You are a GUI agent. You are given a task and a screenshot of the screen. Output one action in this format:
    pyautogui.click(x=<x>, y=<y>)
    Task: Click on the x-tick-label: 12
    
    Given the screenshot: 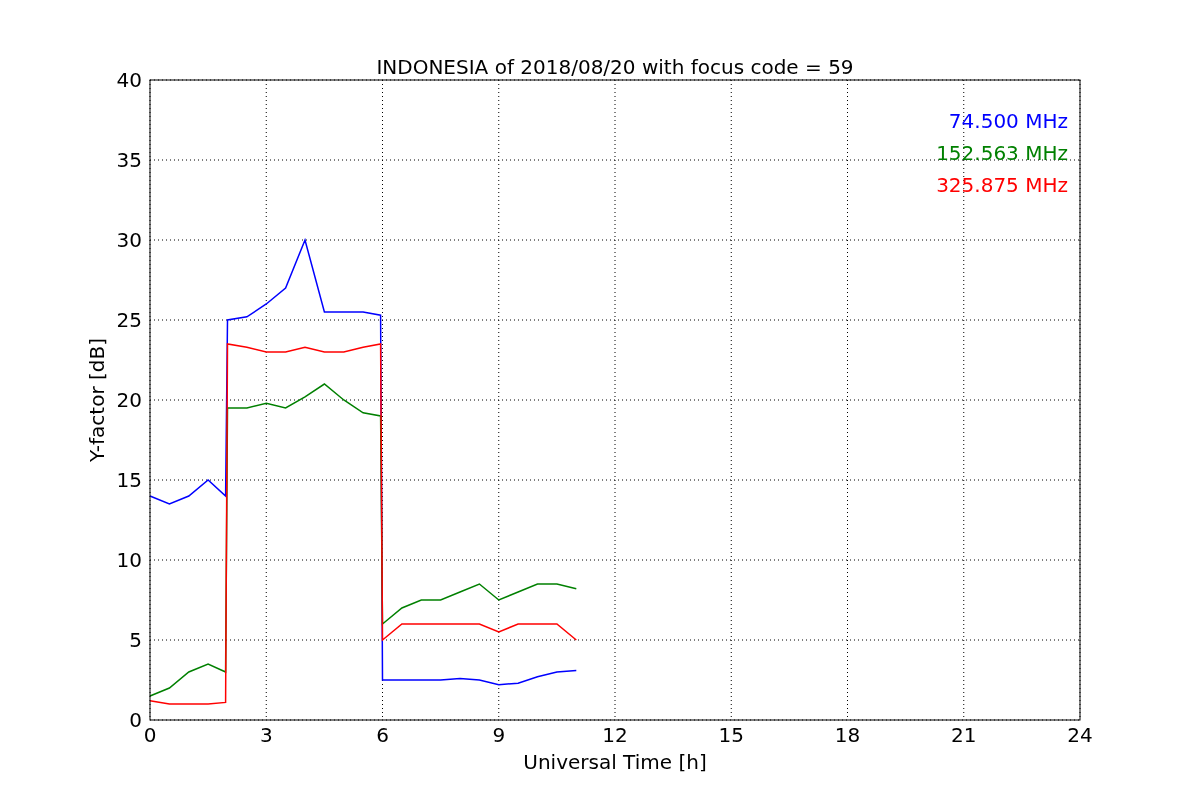 What is the action you would take?
    pyautogui.click(x=615, y=735)
    